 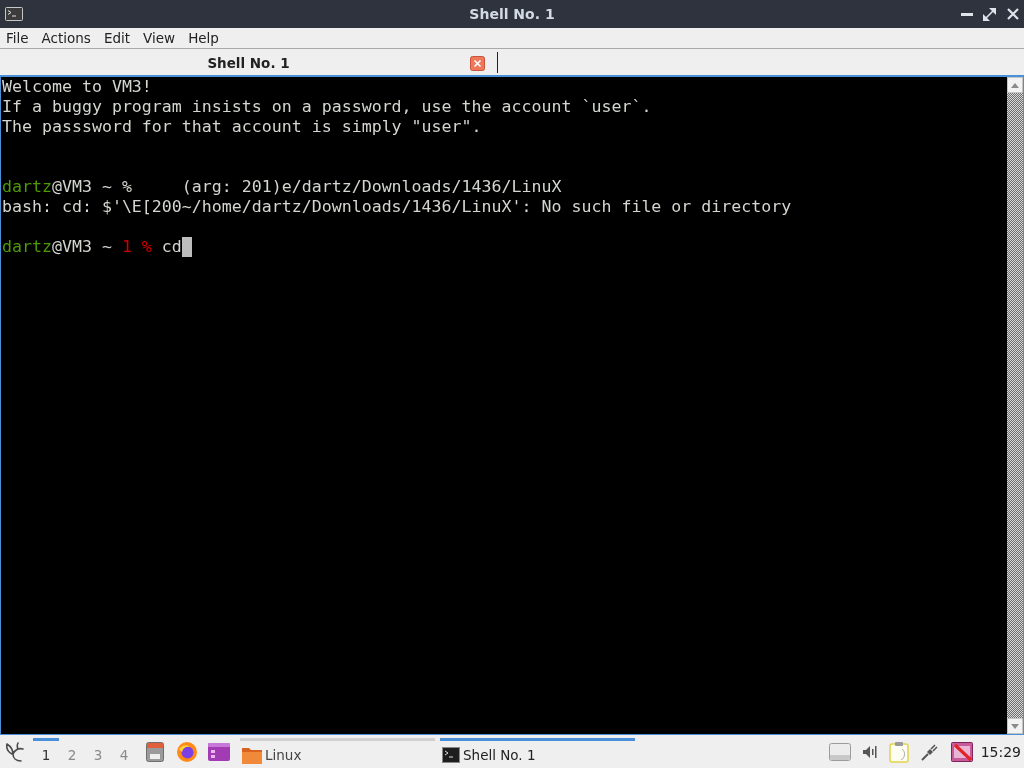 What do you see at coordinates (397, 207) in the screenshot?
I see `terminal-line: bash: cd: $'\E[200~/home/dartz/Downloads/1436/LinuX': No such file or directory` at bounding box center [397, 207].